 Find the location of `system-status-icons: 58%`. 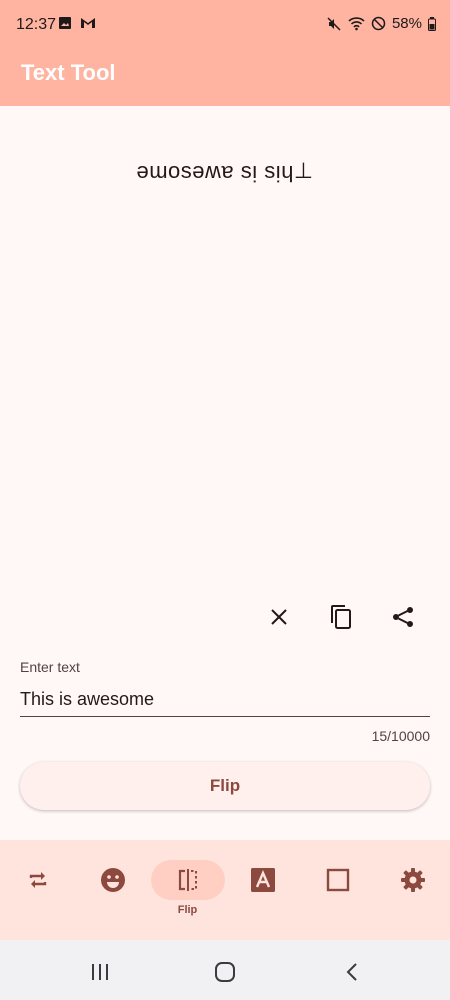

system-status-icons: 58% is located at coordinates (381, 23).